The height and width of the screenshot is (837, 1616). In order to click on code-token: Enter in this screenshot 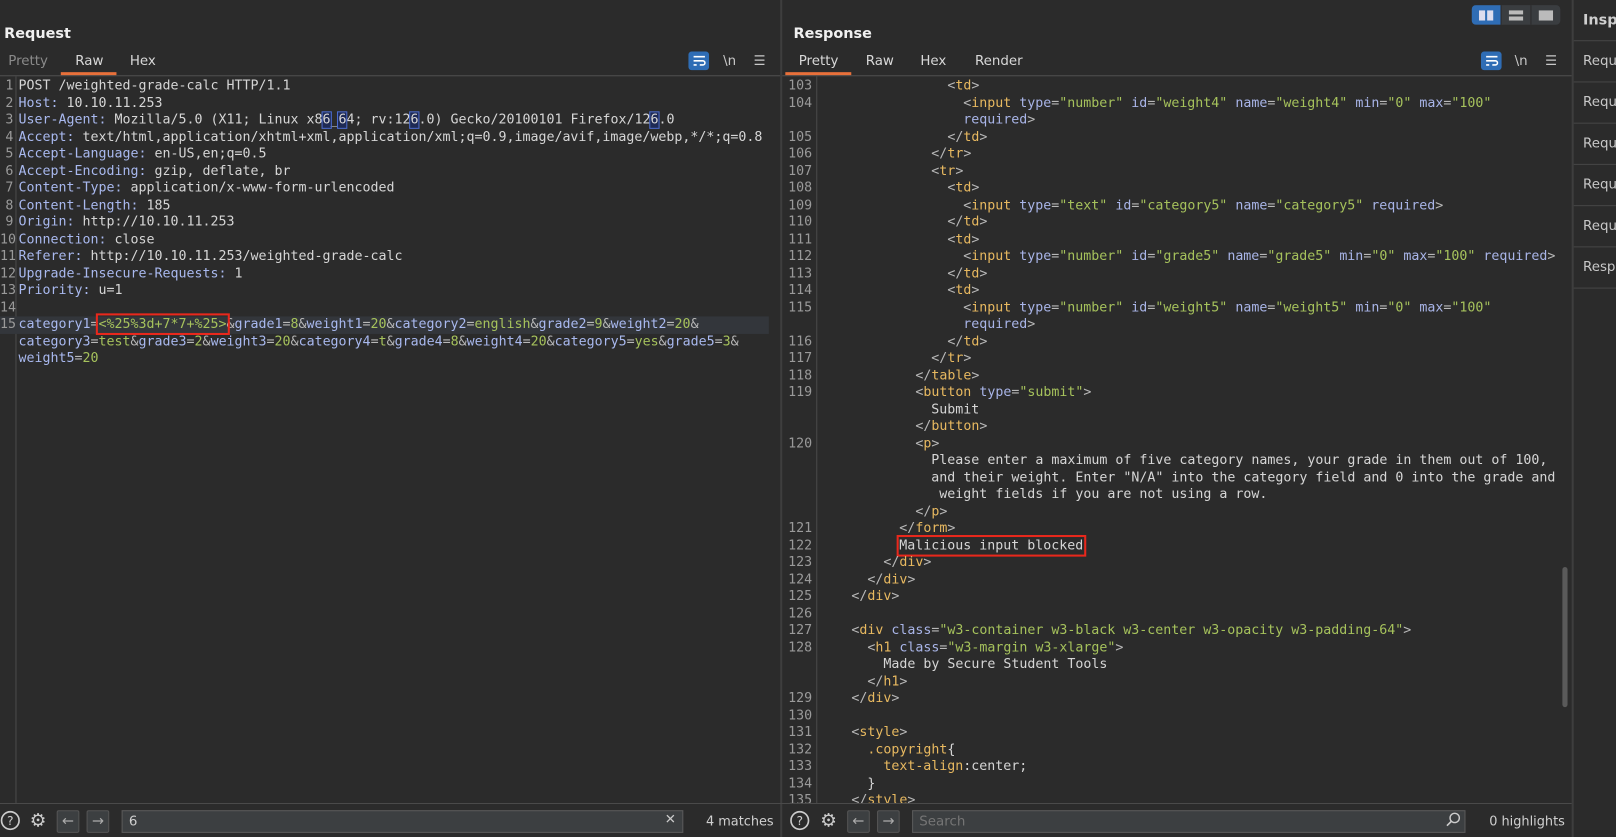, I will do `click(1095, 477)`.